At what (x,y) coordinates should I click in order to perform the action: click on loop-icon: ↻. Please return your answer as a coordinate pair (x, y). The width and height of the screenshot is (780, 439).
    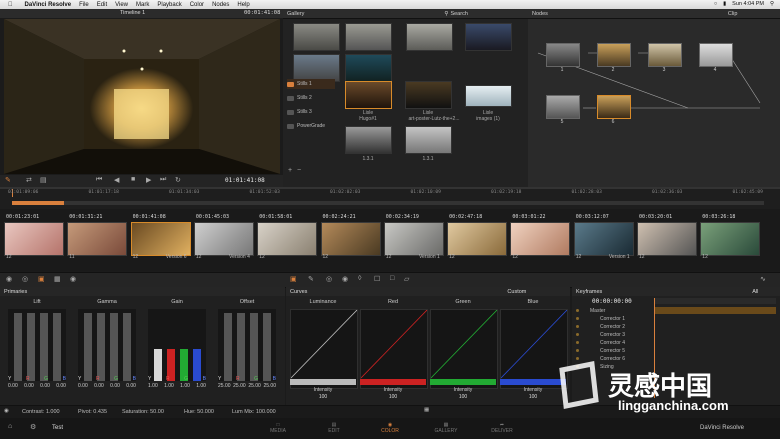
    Looking at the image, I should click on (178, 180).